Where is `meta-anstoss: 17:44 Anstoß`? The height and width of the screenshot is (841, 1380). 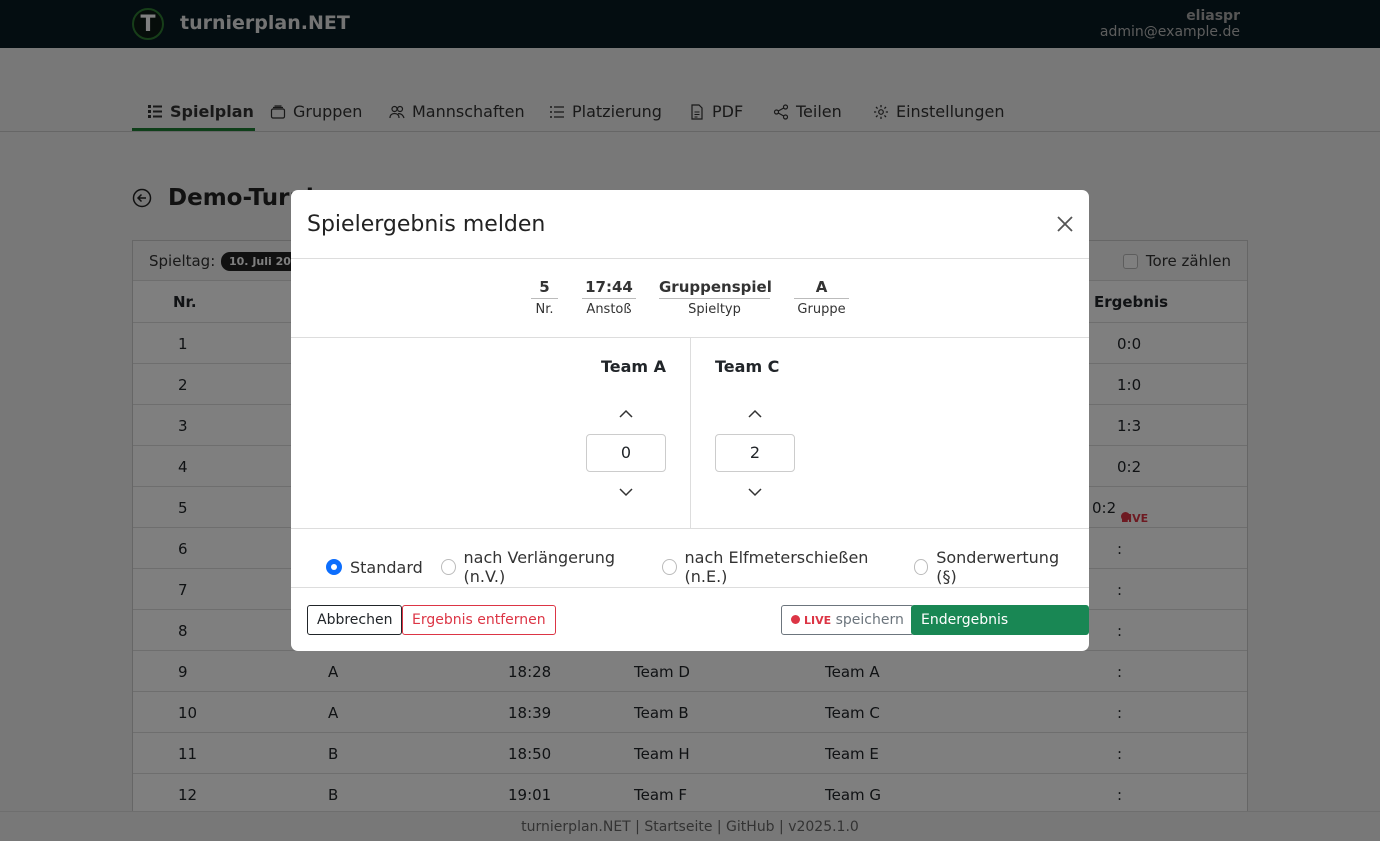 meta-anstoss: 17:44 Anstoß is located at coordinates (609, 297).